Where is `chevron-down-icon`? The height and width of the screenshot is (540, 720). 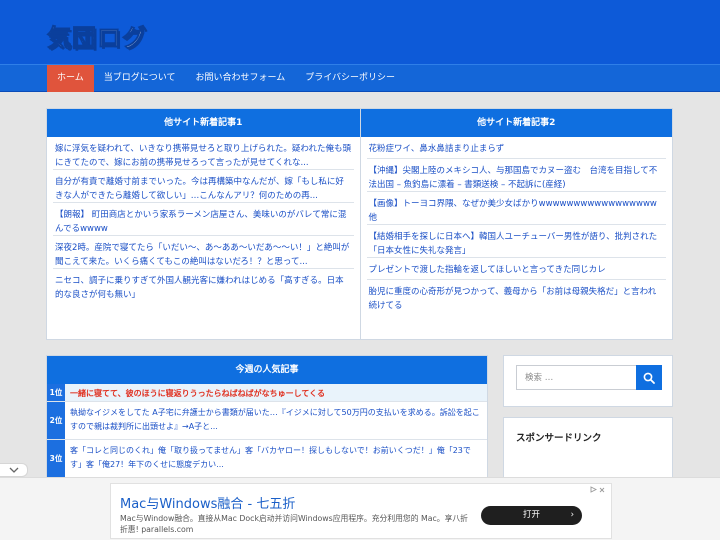 chevron-down-icon is located at coordinates (13, 470).